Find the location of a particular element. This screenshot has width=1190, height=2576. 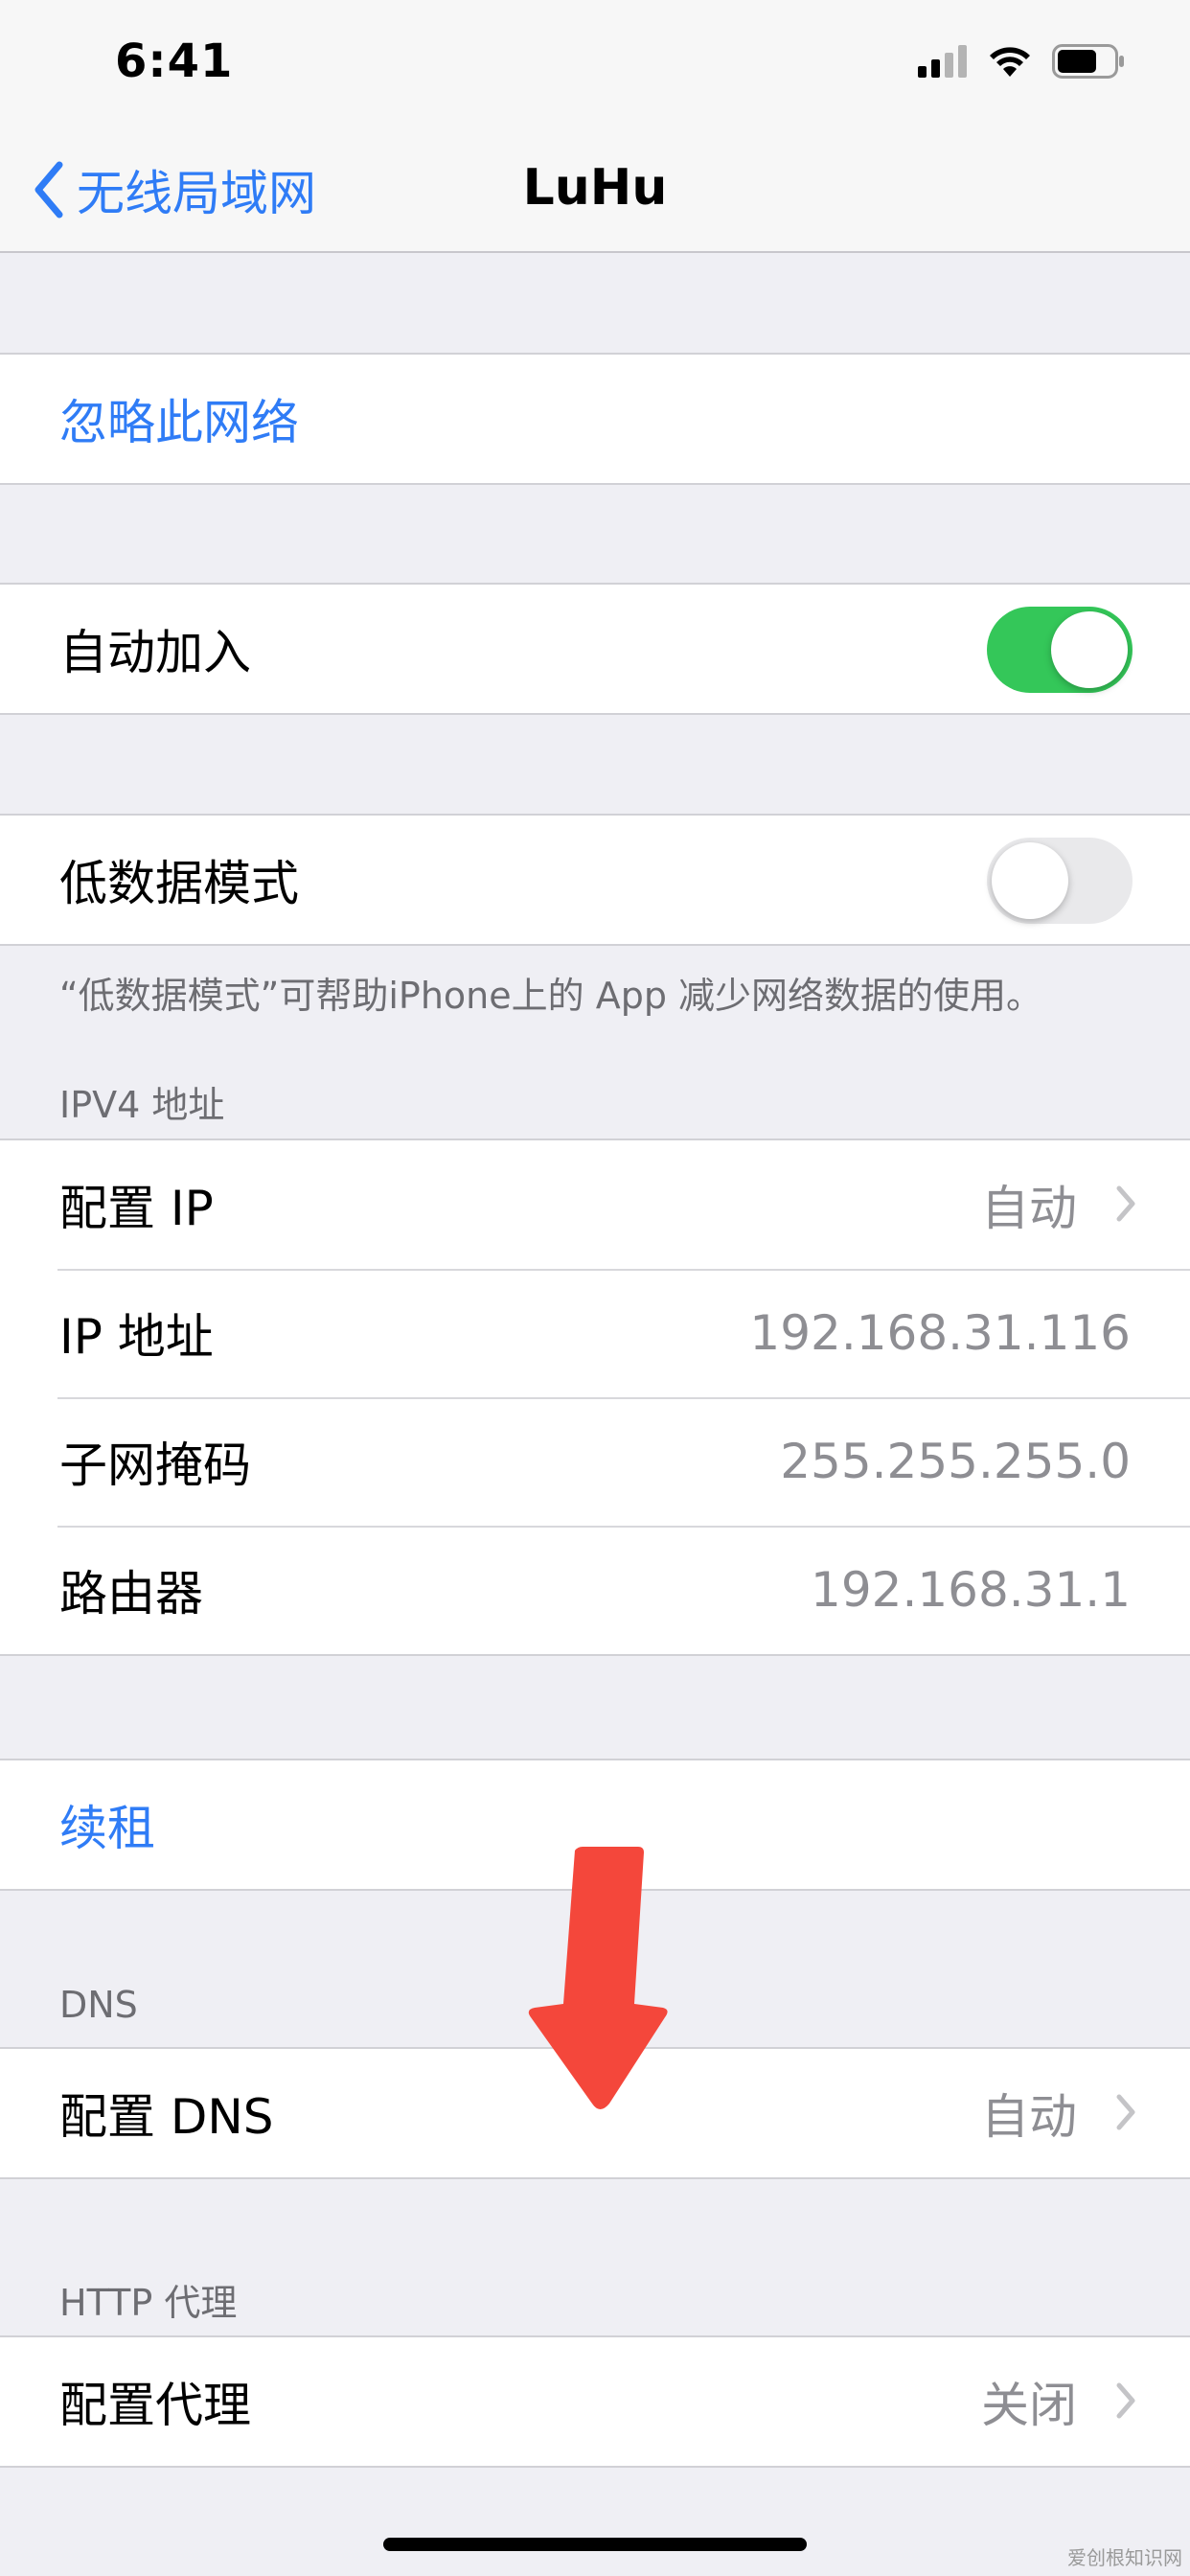

dns-section-header: DNS is located at coordinates (99, 2005).